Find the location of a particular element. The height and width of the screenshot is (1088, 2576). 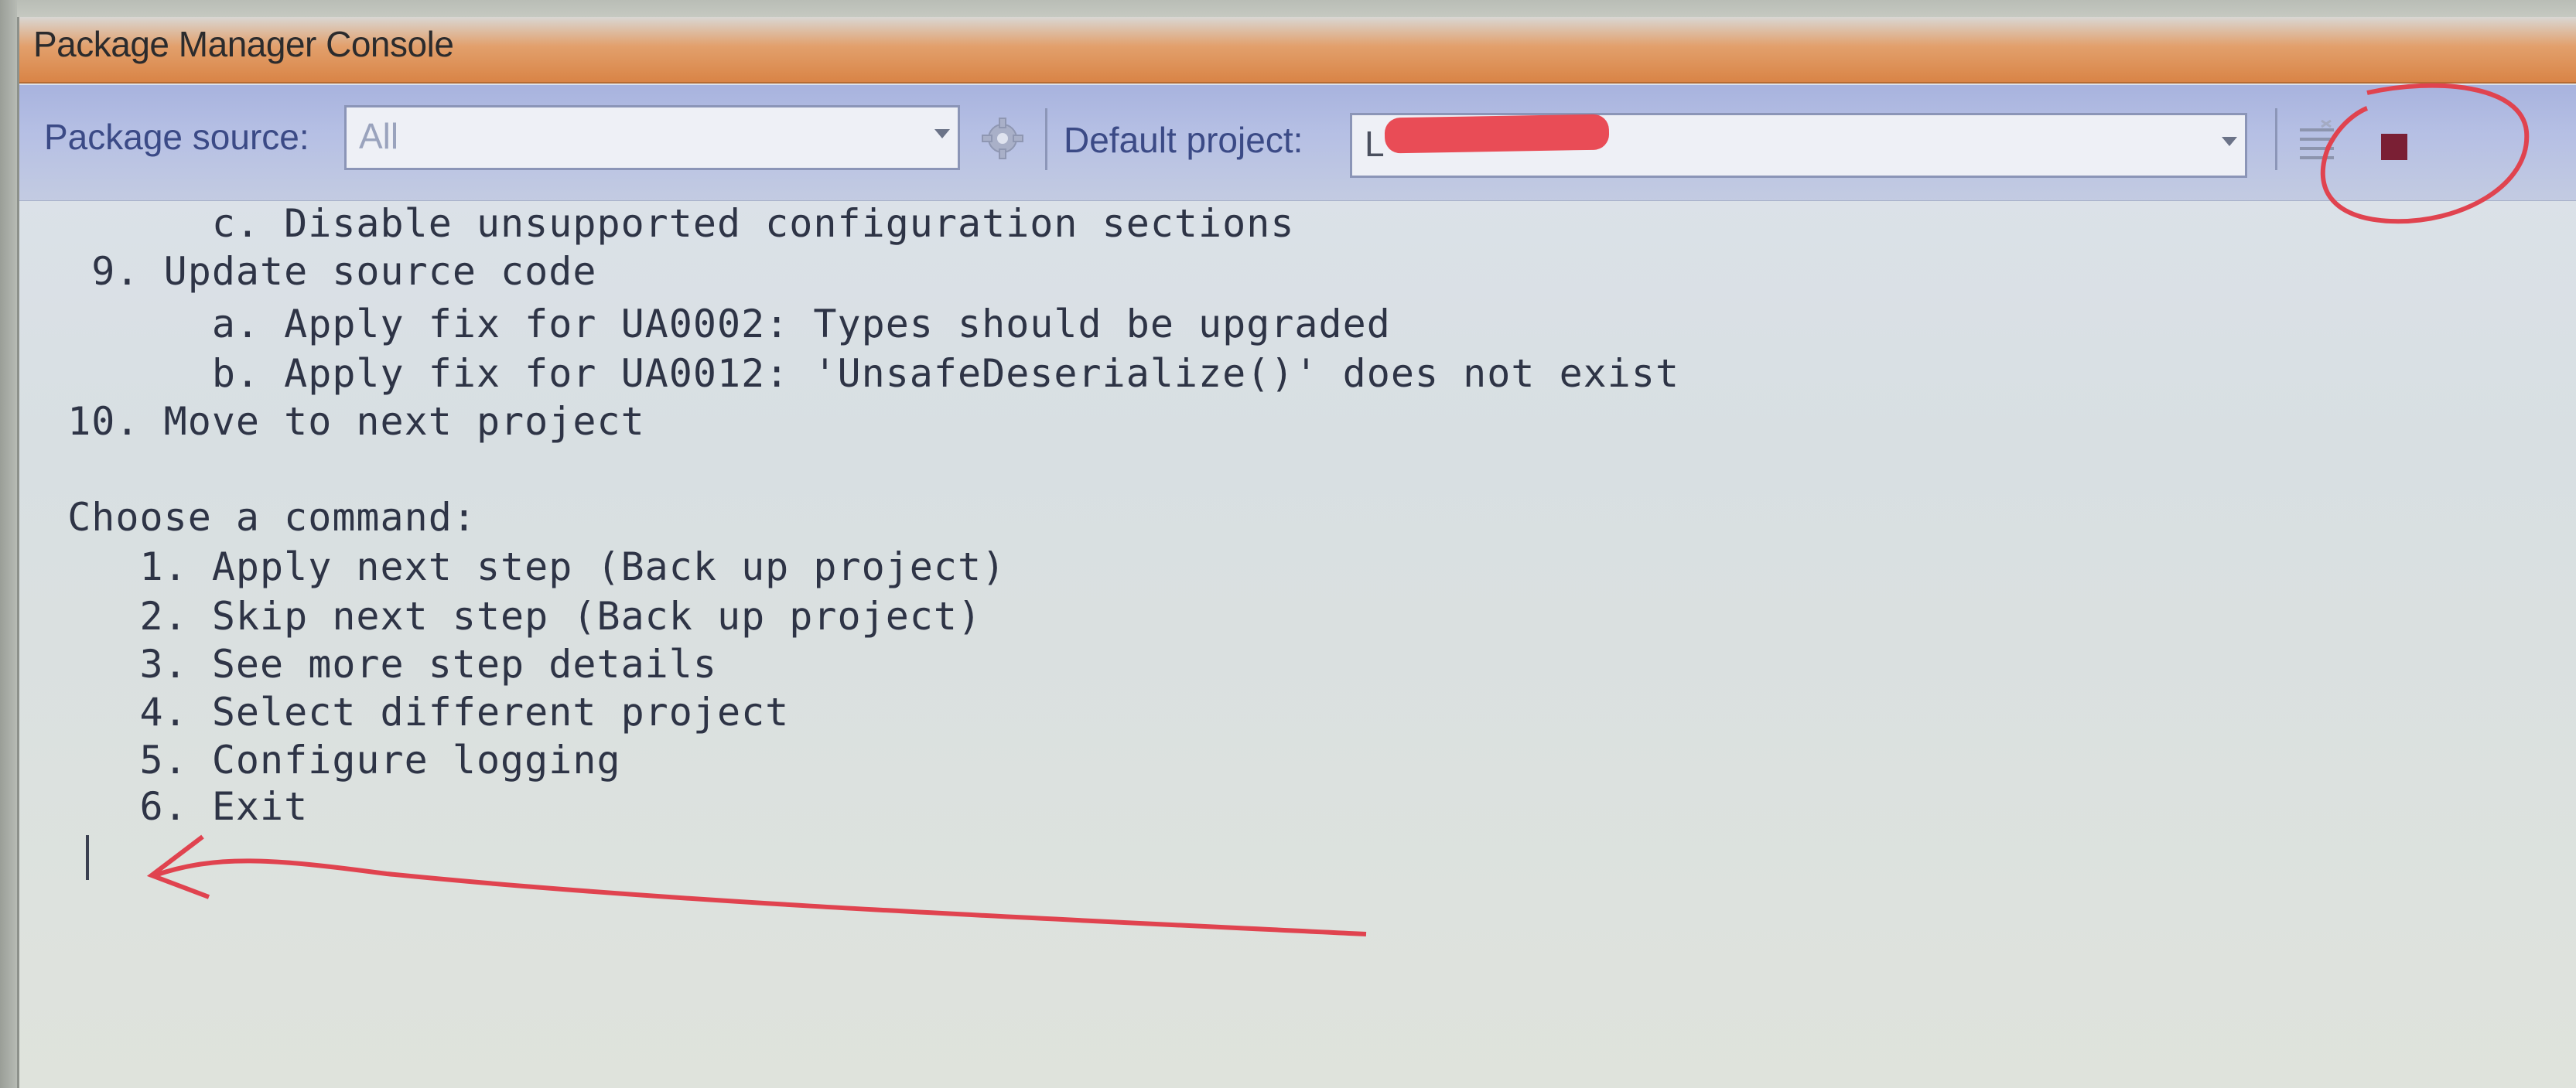

stop-button is located at coordinates (2394, 147).